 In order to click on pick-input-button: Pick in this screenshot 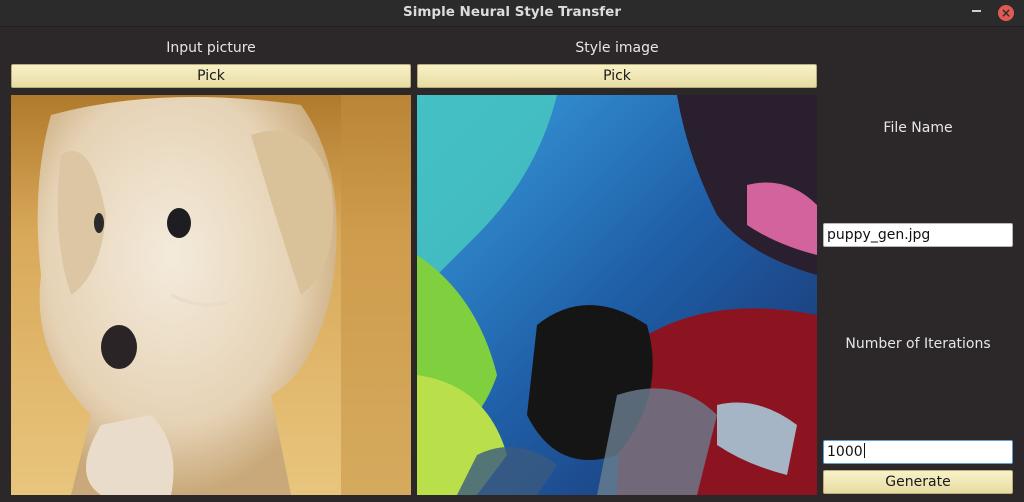, I will do `click(211, 76)`.